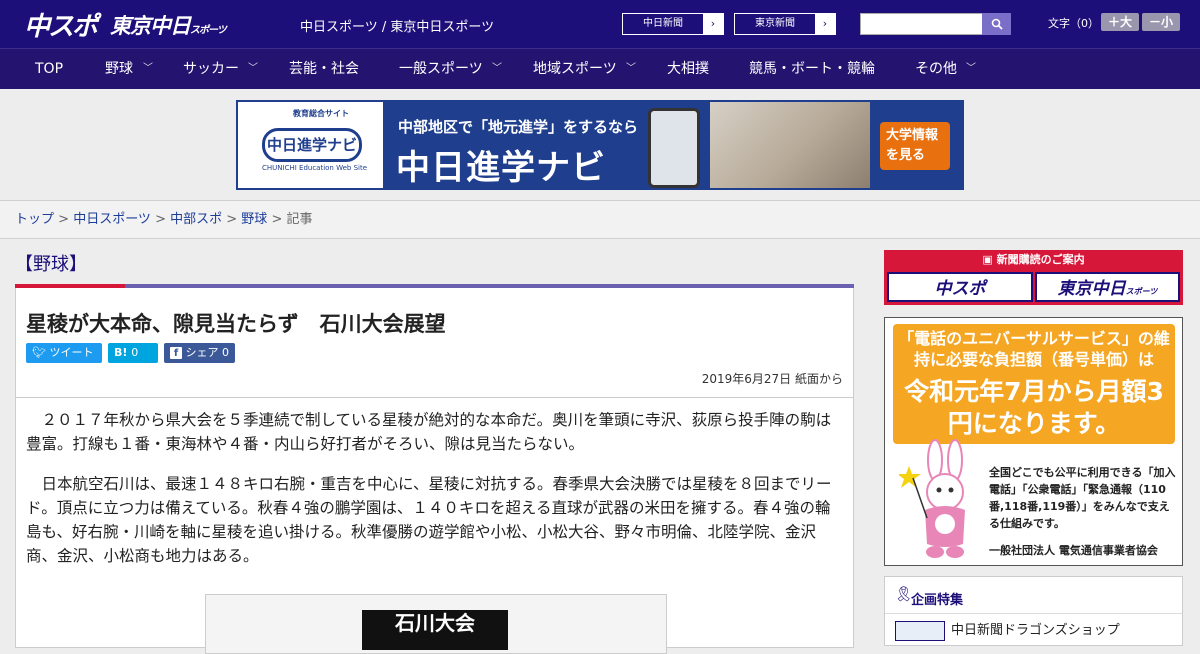  Describe the element at coordinates (1120, 22) in the screenshot. I see `font-bigger-button: ＋大` at that location.